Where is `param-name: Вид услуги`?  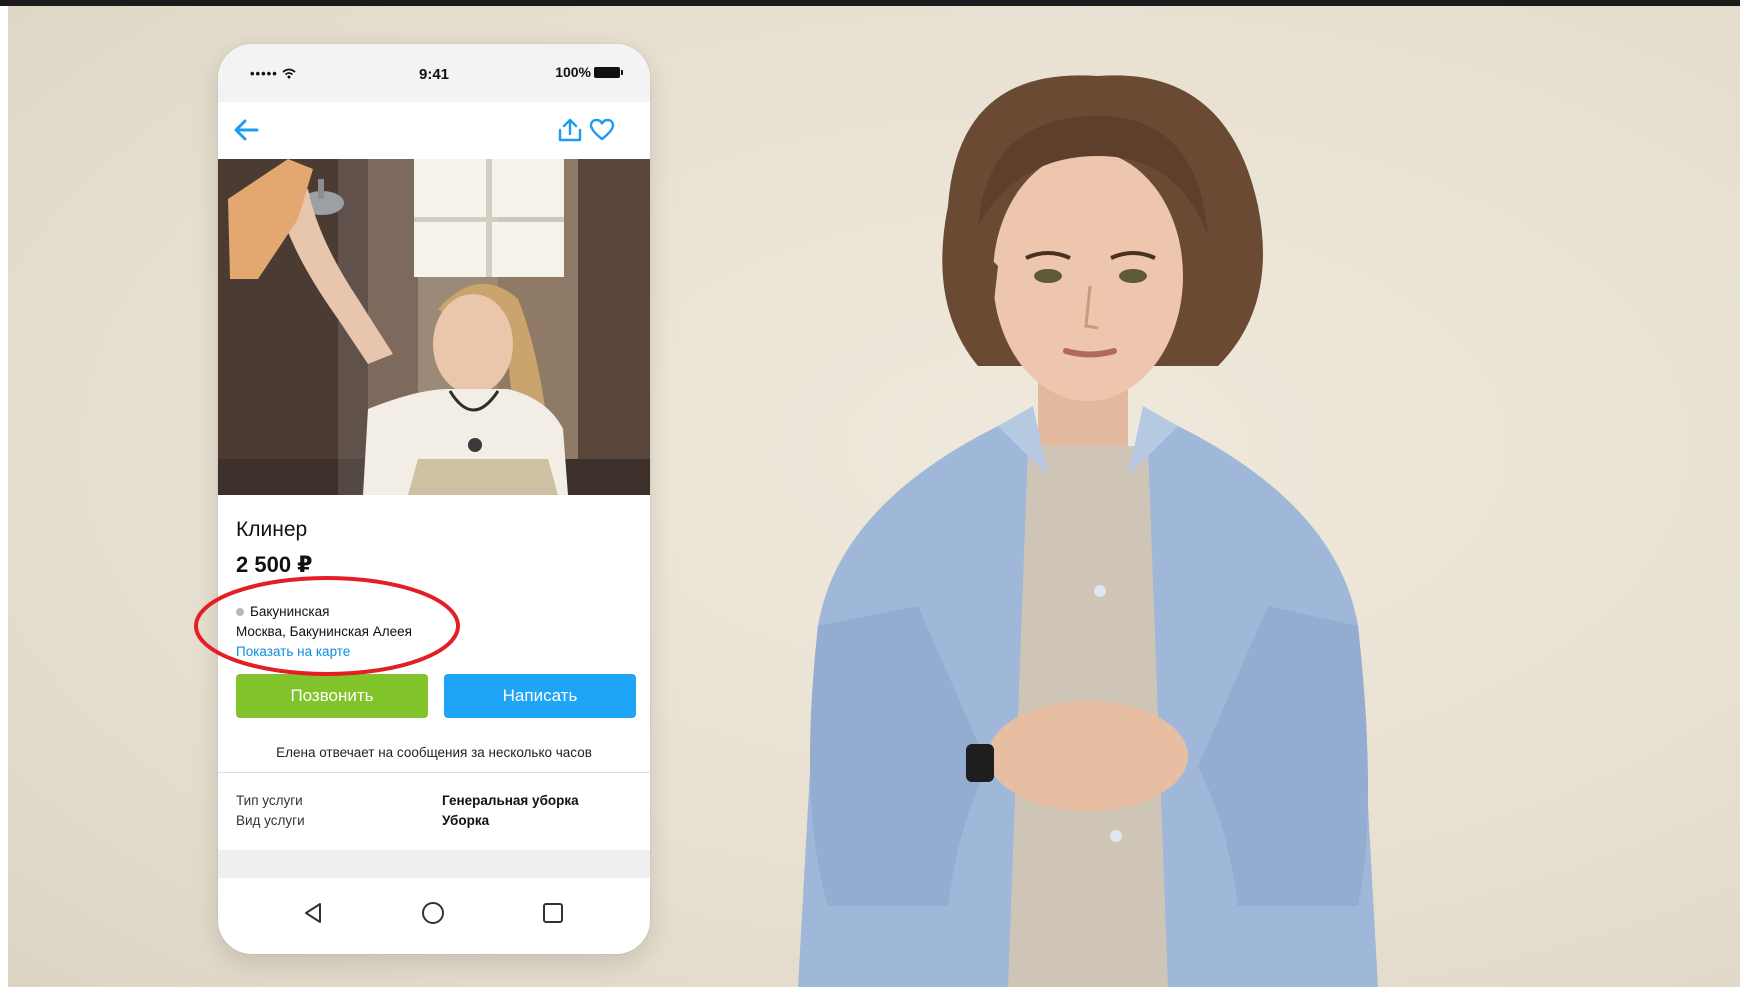
param-name: Вид услуги is located at coordinates (270, 820).